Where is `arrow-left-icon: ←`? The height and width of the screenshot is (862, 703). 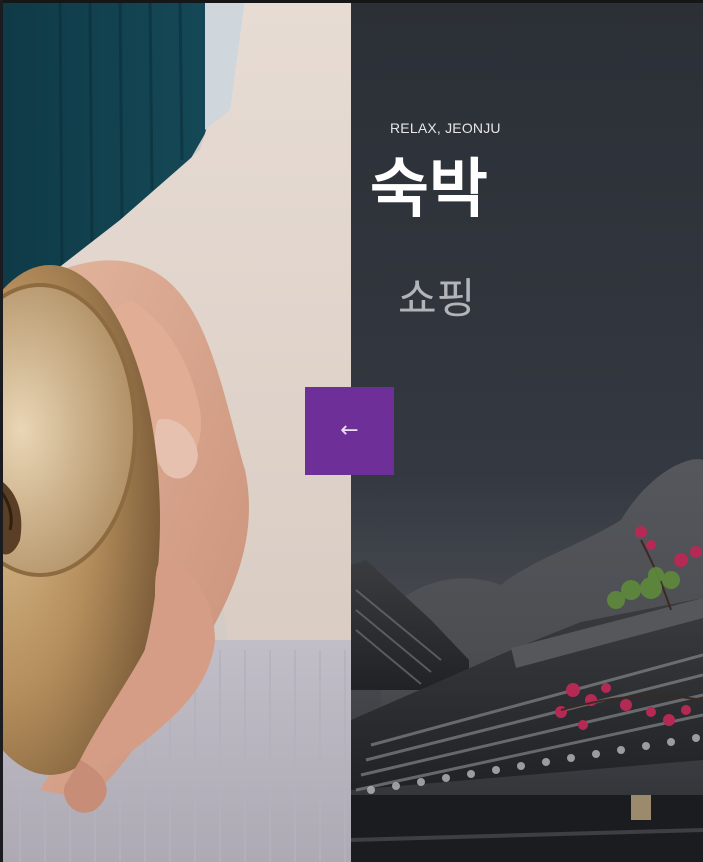
arrow-left-icon: ← is located at coordinates (349, 430).